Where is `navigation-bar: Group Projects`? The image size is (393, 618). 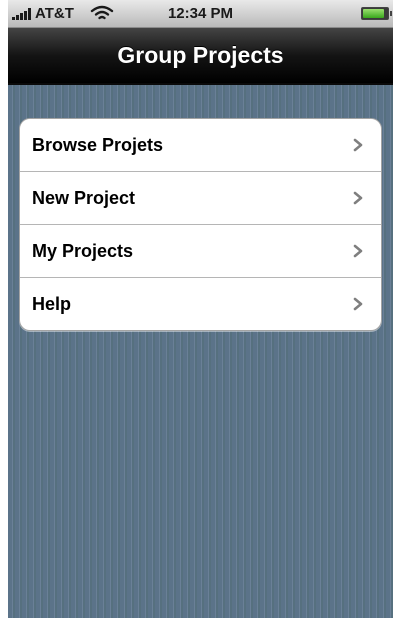
navigation-bar: Group Projects is located at coordinates (200, 56).